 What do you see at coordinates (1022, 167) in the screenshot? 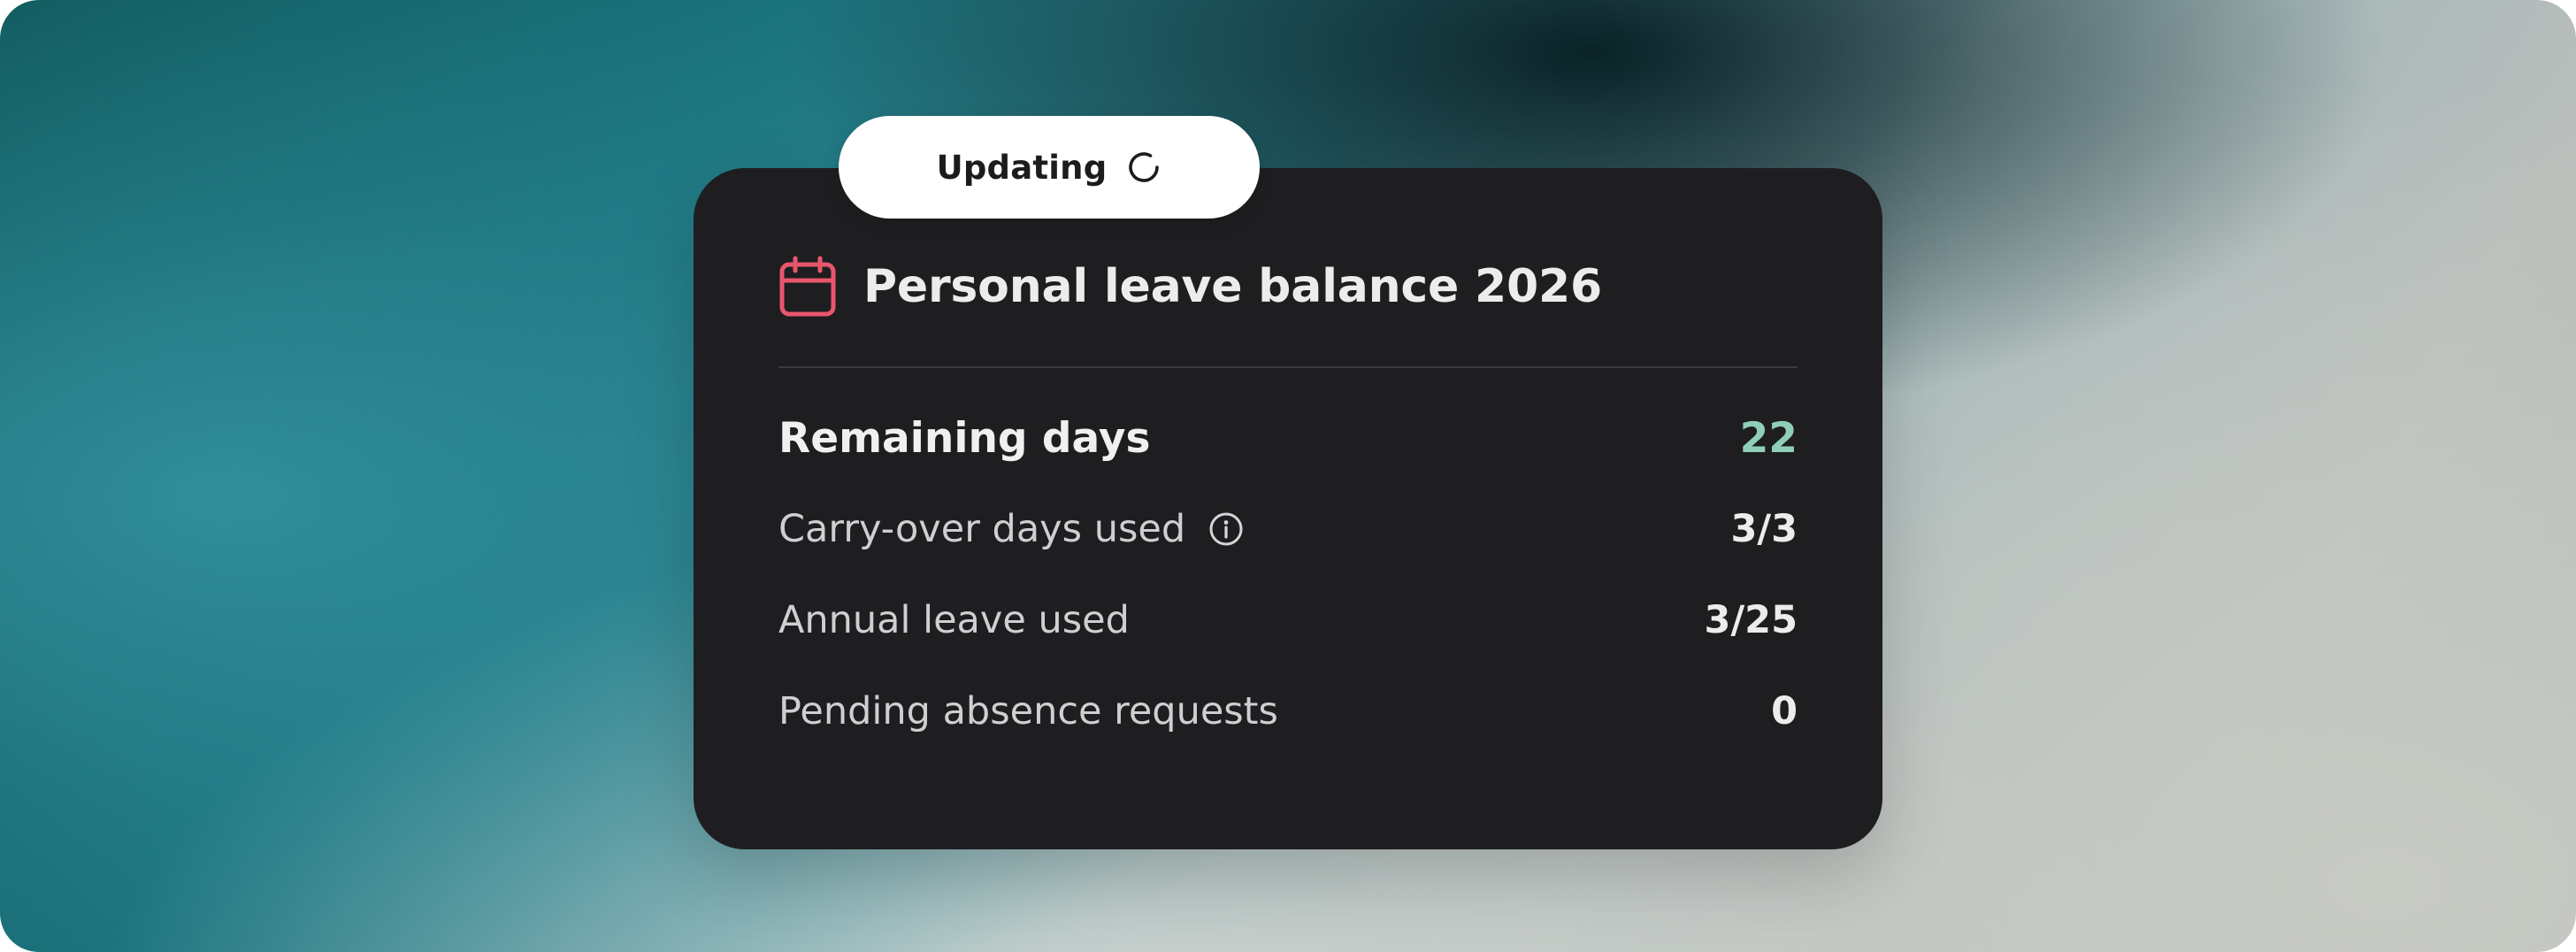
I see `updating-label: Updating` at bounding box center [1022, 167].